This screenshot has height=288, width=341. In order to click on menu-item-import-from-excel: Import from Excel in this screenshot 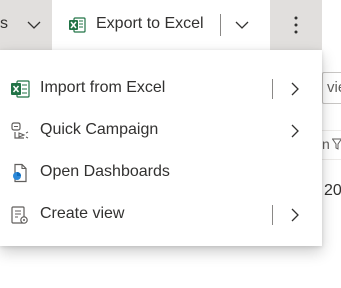, I will do `click(161, 89)`.